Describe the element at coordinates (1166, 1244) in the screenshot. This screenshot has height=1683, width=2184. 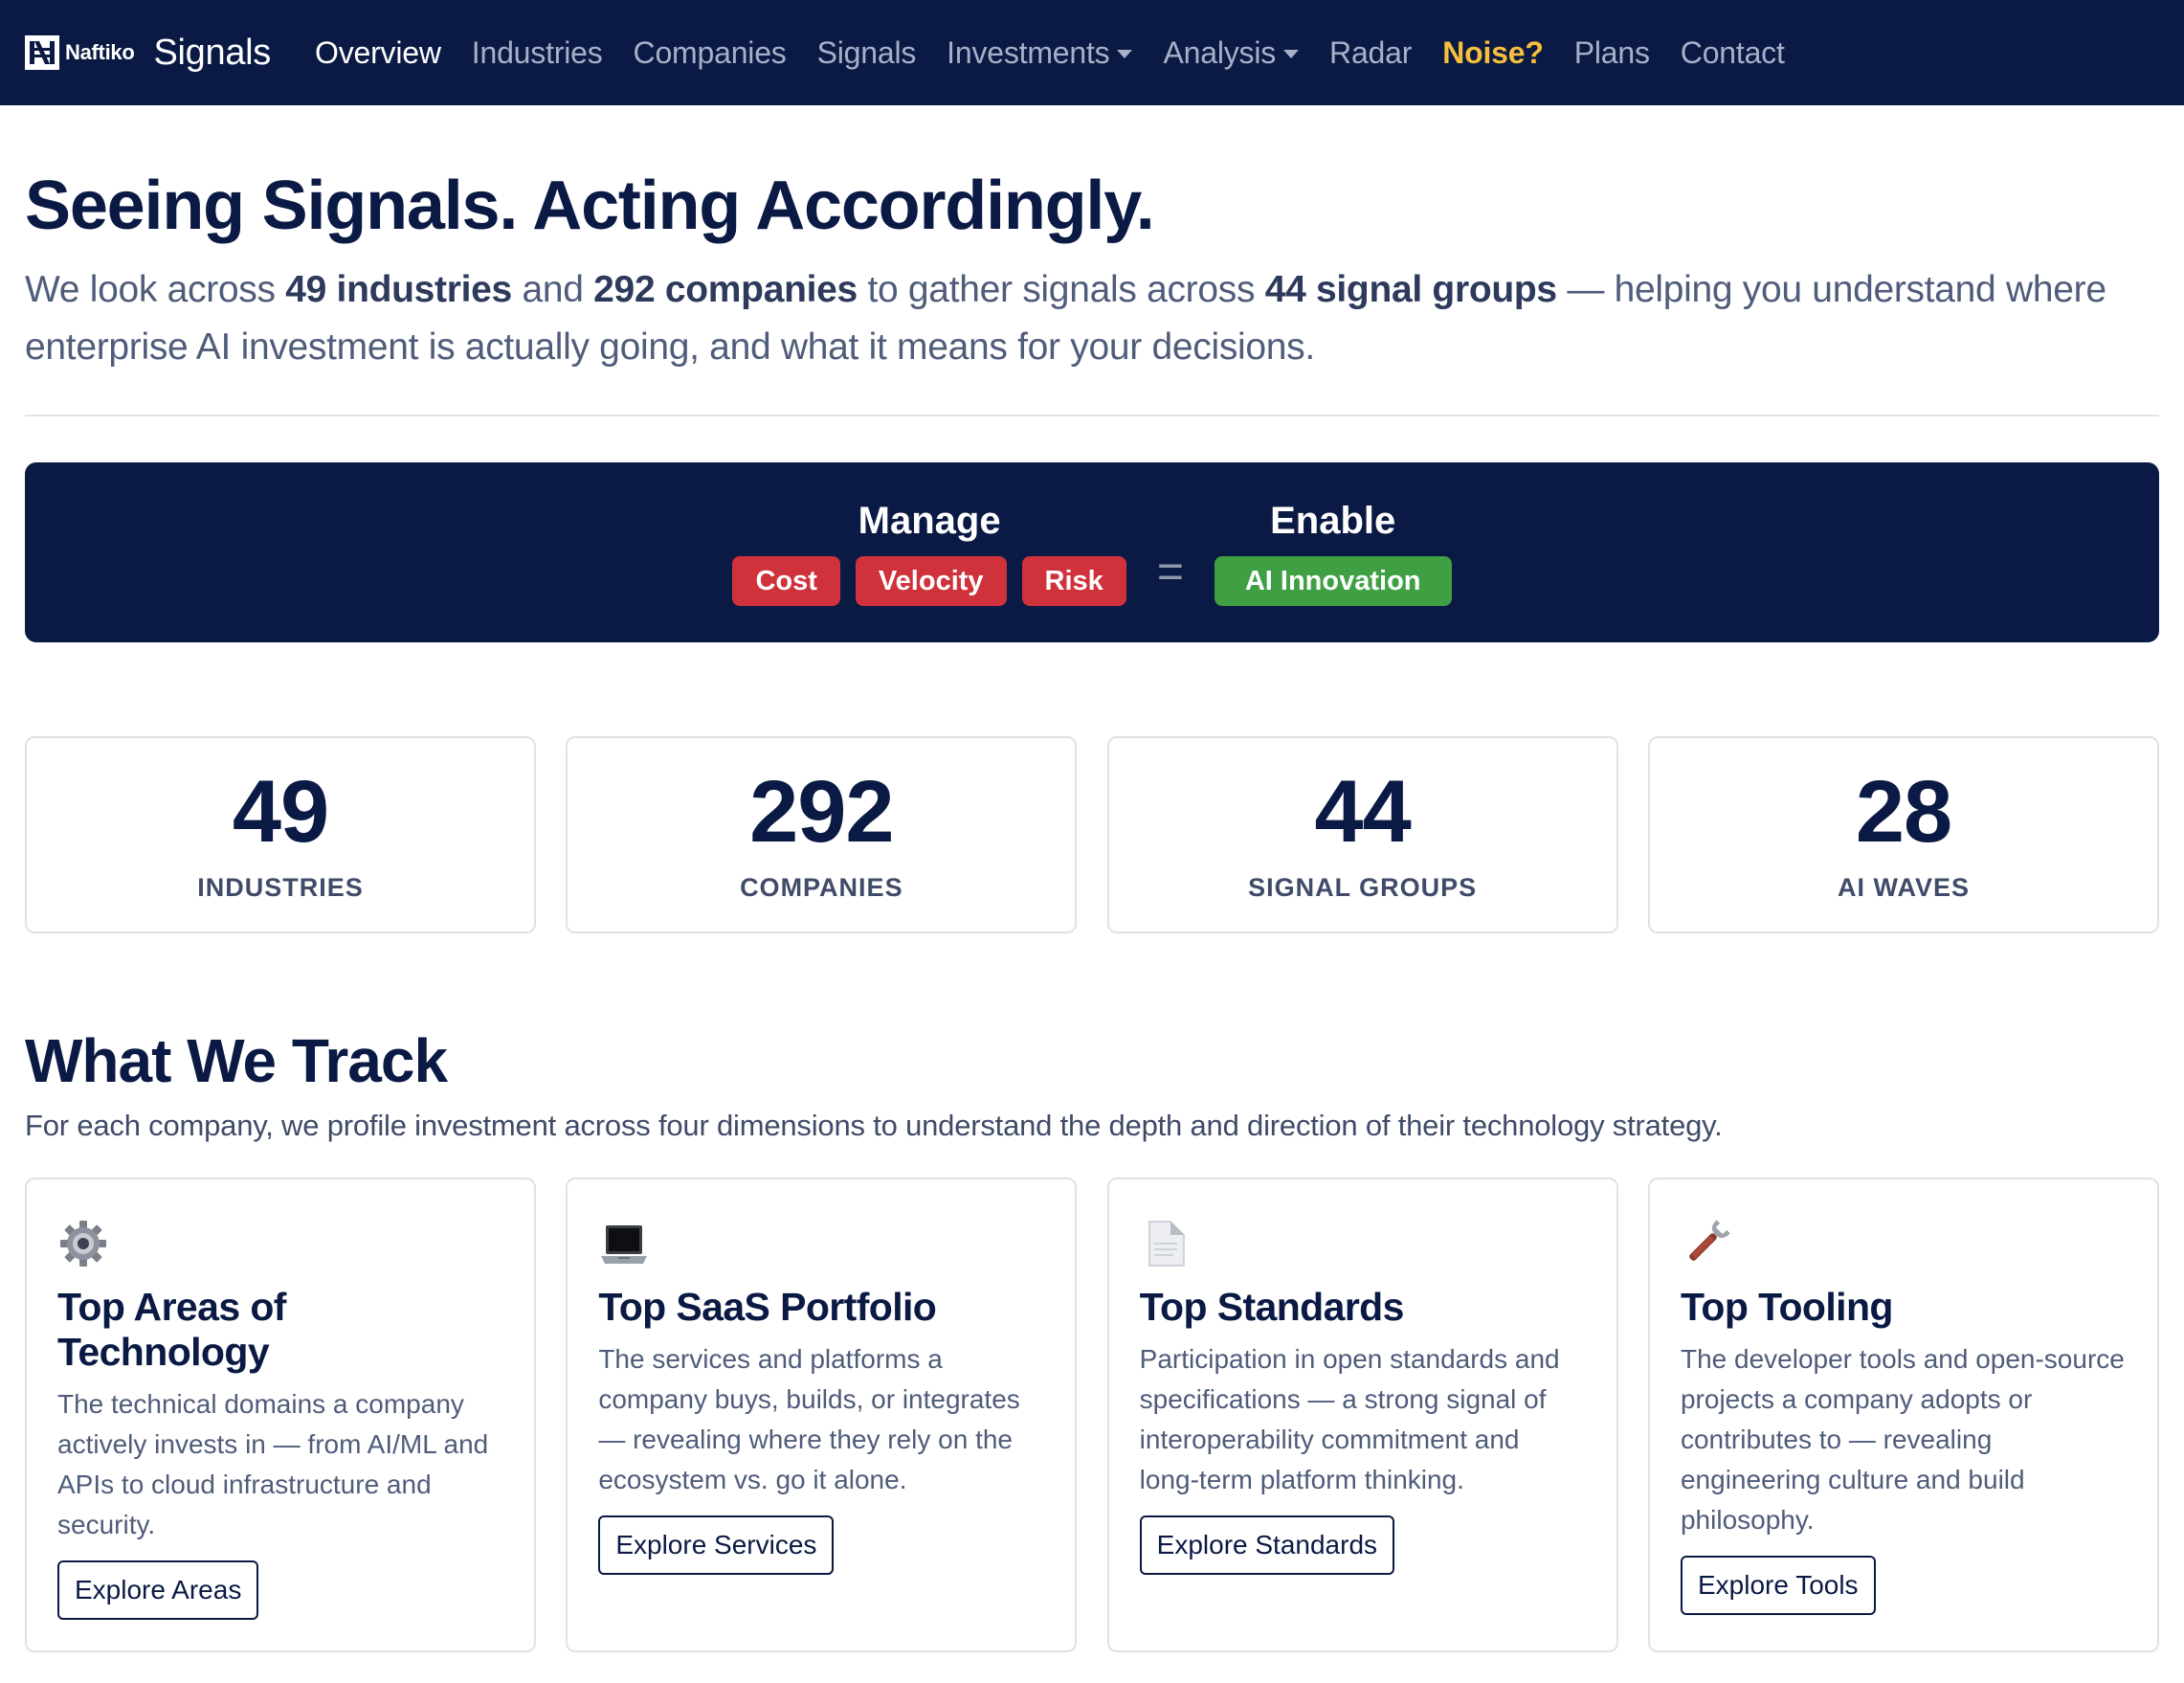
I see `document-icon` at that location.